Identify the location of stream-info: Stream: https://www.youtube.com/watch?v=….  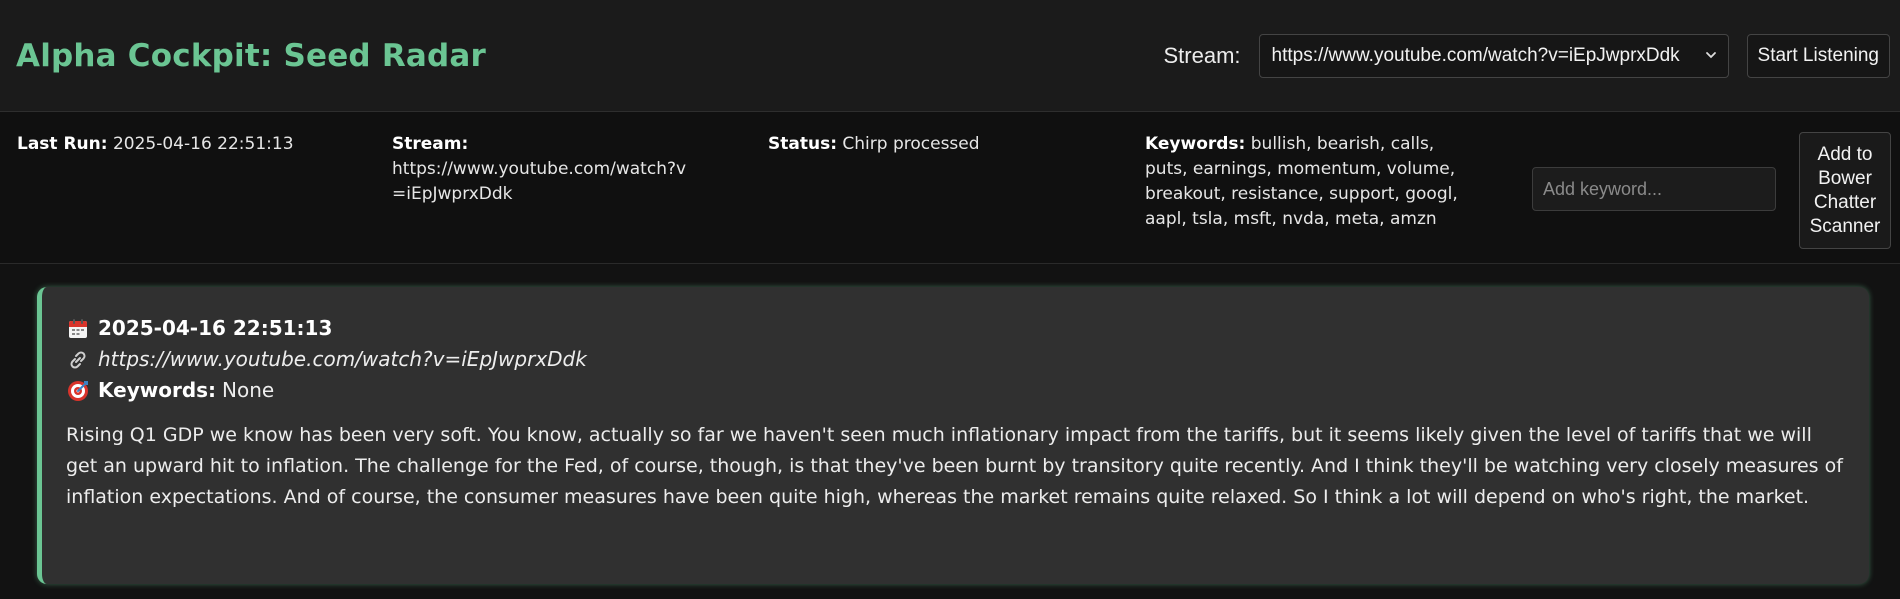
(542, 169).